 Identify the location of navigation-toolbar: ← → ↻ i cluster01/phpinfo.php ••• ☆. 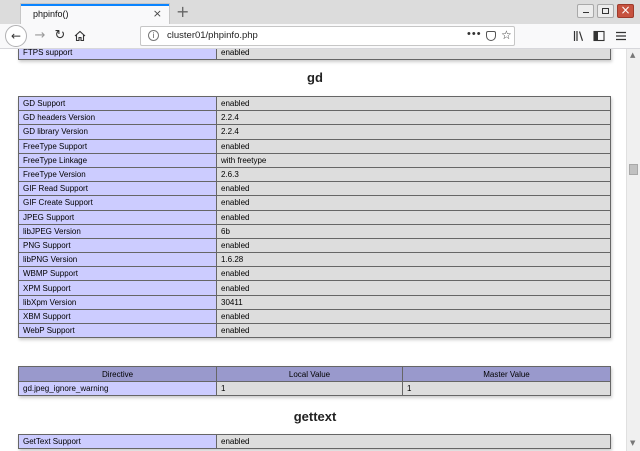
(320, 36).